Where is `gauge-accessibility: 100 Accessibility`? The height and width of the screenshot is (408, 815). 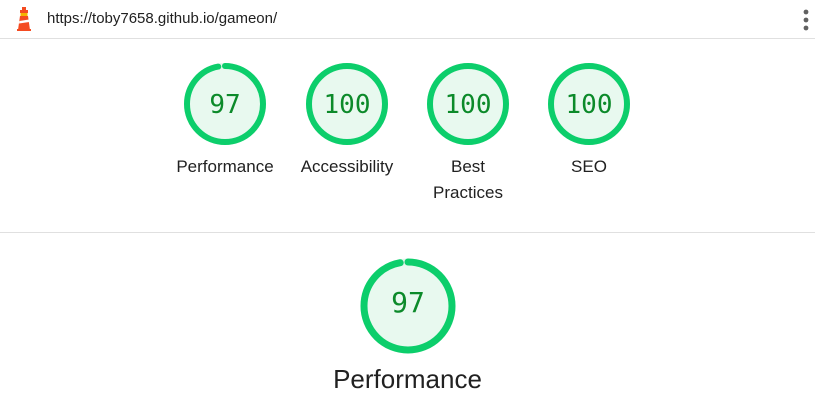 gauge-accessibility: 100 Accessibility is located at coordinates (347, 137).